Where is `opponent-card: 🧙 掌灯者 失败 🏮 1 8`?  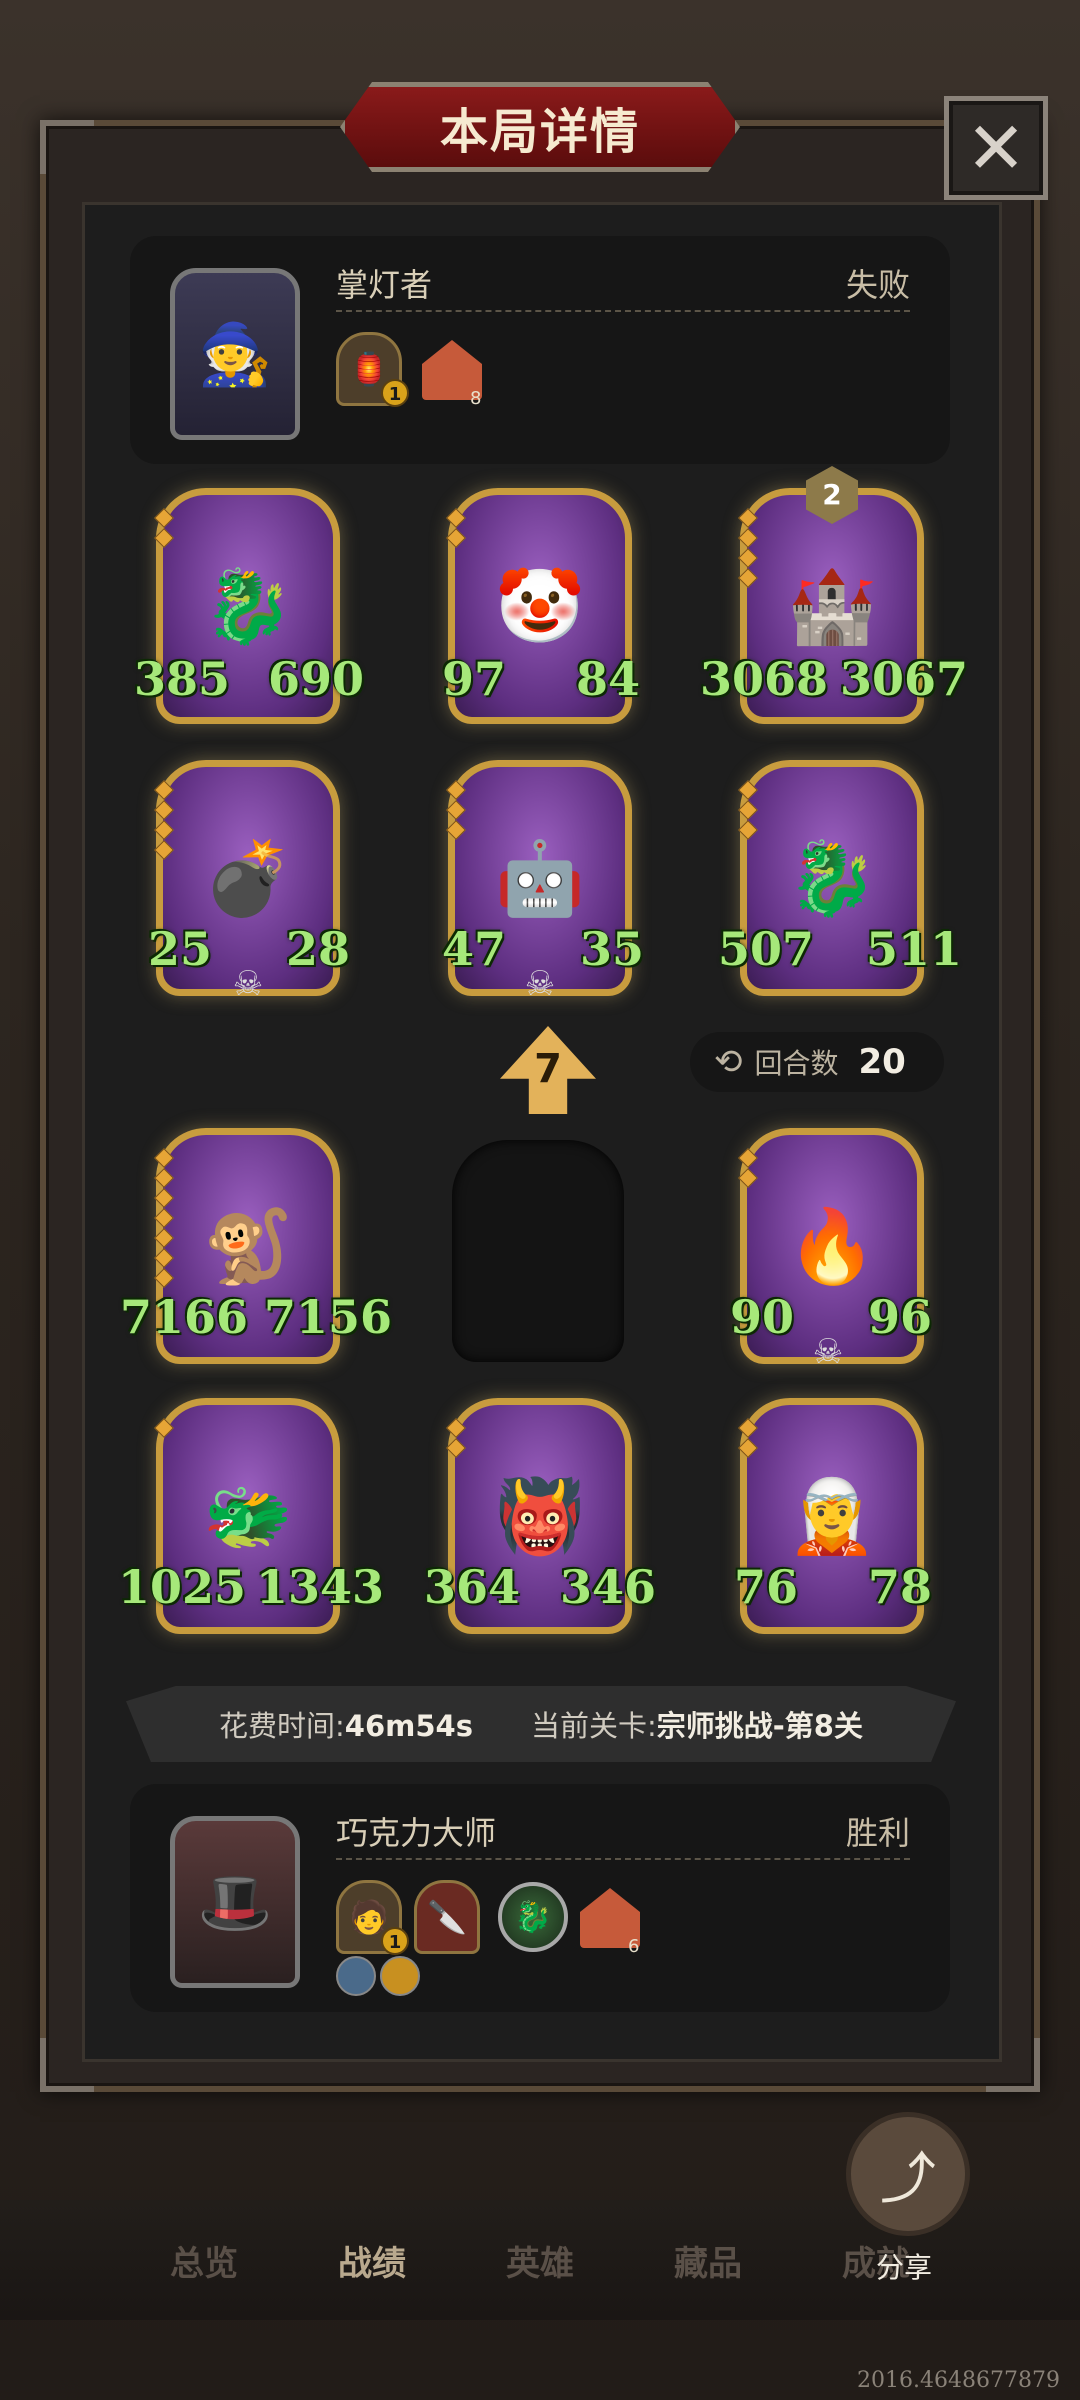 opponent-card: 🧙 掌灯者 失败 🏮 1 8 is located at coordinates (540, 350).